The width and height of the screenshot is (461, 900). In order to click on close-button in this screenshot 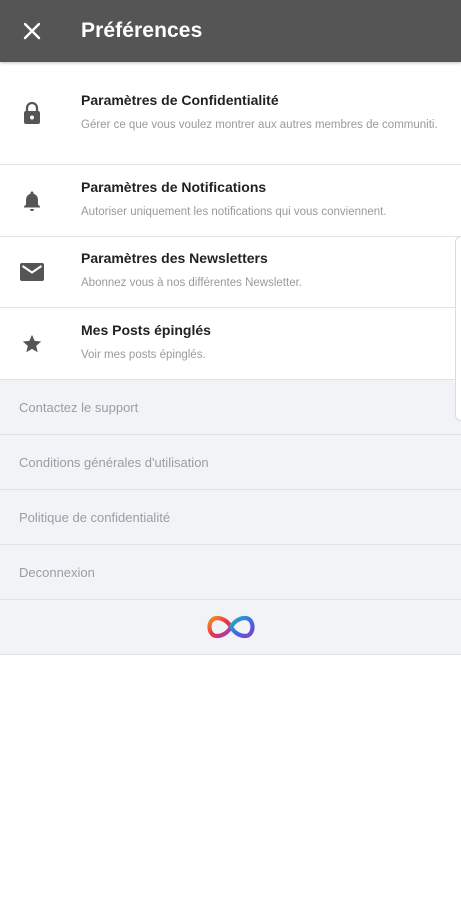, I will do `click(32, 31)`.